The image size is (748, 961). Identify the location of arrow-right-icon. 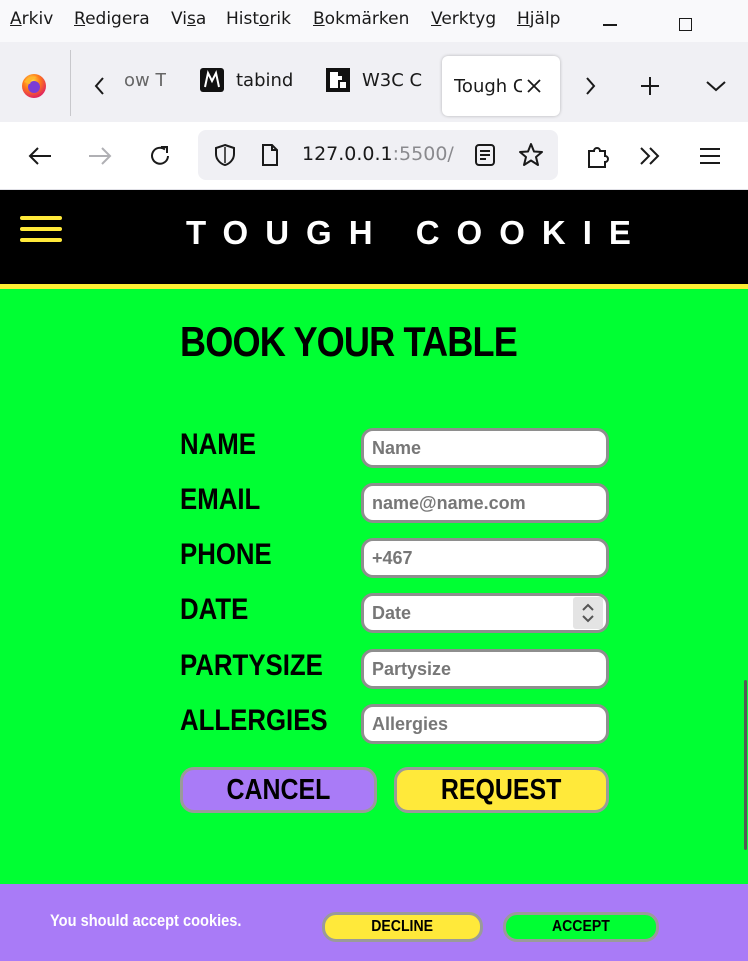
(100, 156).